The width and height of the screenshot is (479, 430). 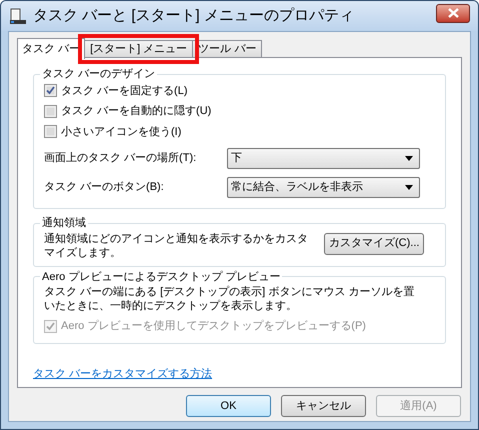 I want to click on close-button, so click(x=453, y=13).